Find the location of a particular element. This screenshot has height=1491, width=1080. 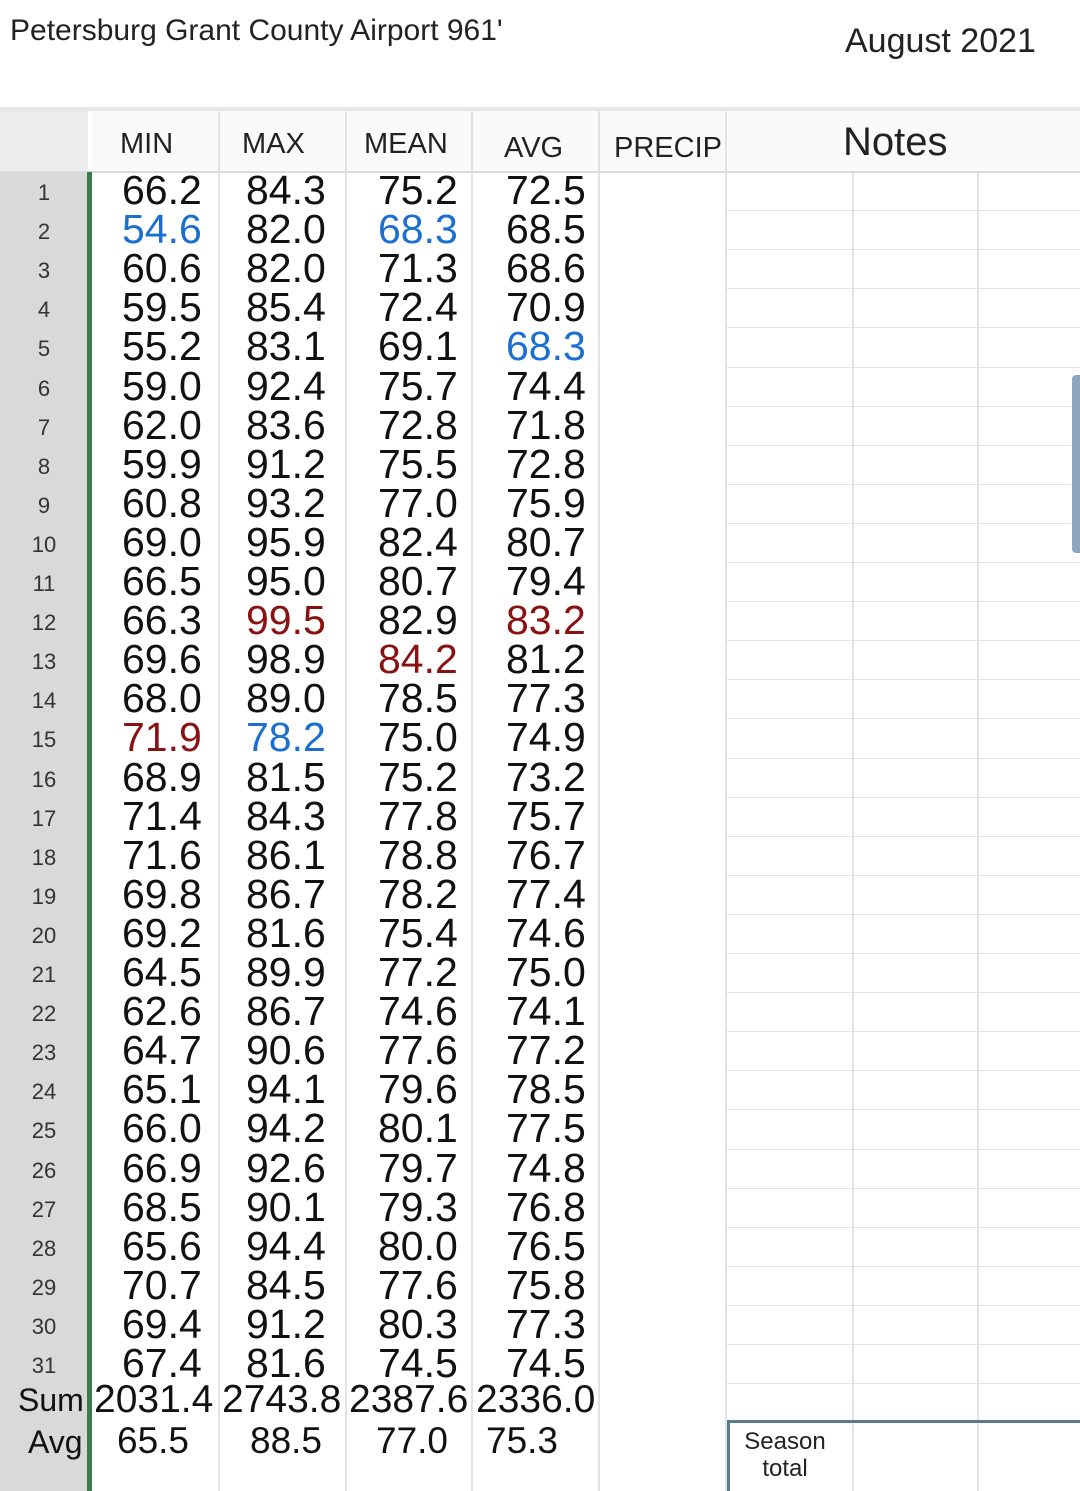

cell-max: 83.1 is located at coordinates (286, 346).